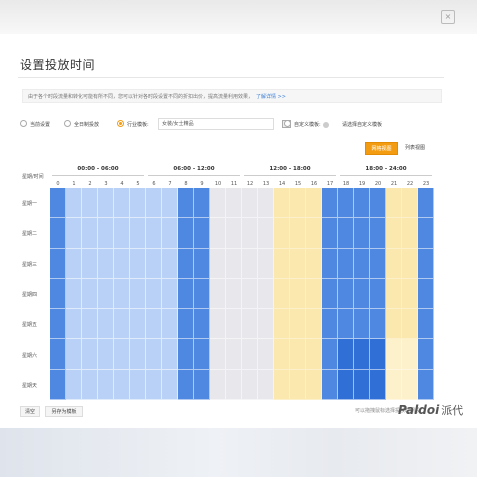  What do you see at coordinates (362, 125) in the screenshot?
I see `custom-template-select: 请选择自定义模板` at bounding box center [362, 125].